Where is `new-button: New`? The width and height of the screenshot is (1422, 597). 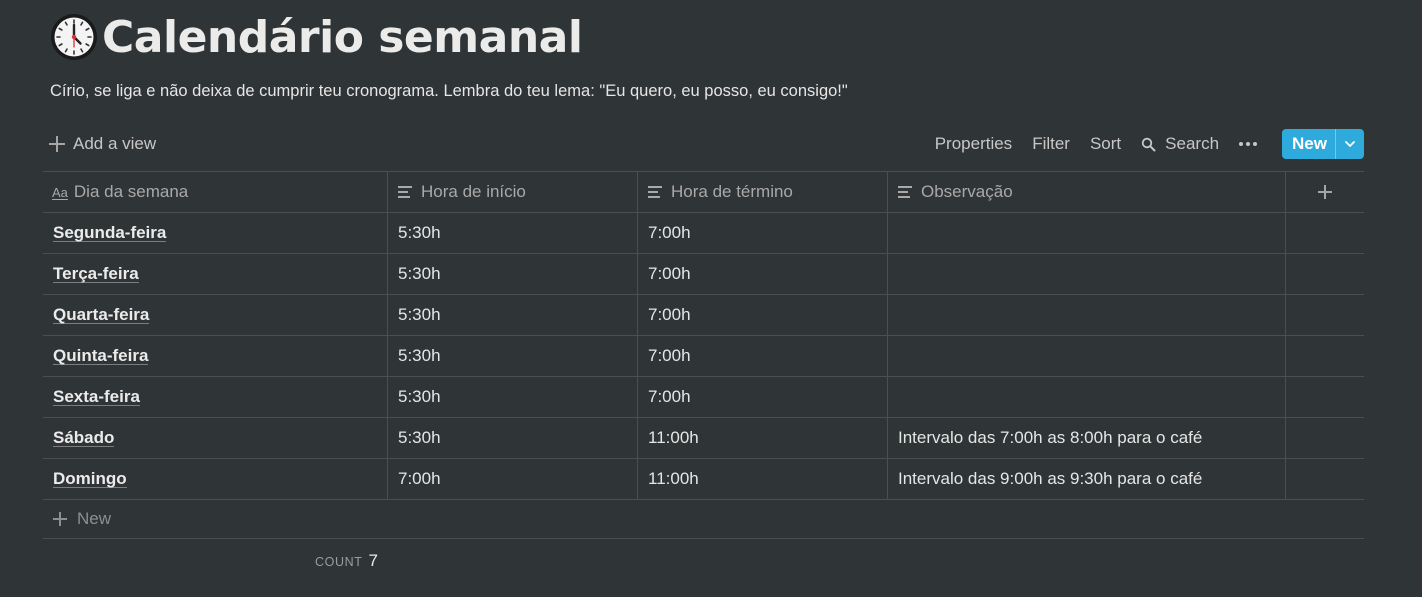
new-button: New is located at coordinates (1323, 144).